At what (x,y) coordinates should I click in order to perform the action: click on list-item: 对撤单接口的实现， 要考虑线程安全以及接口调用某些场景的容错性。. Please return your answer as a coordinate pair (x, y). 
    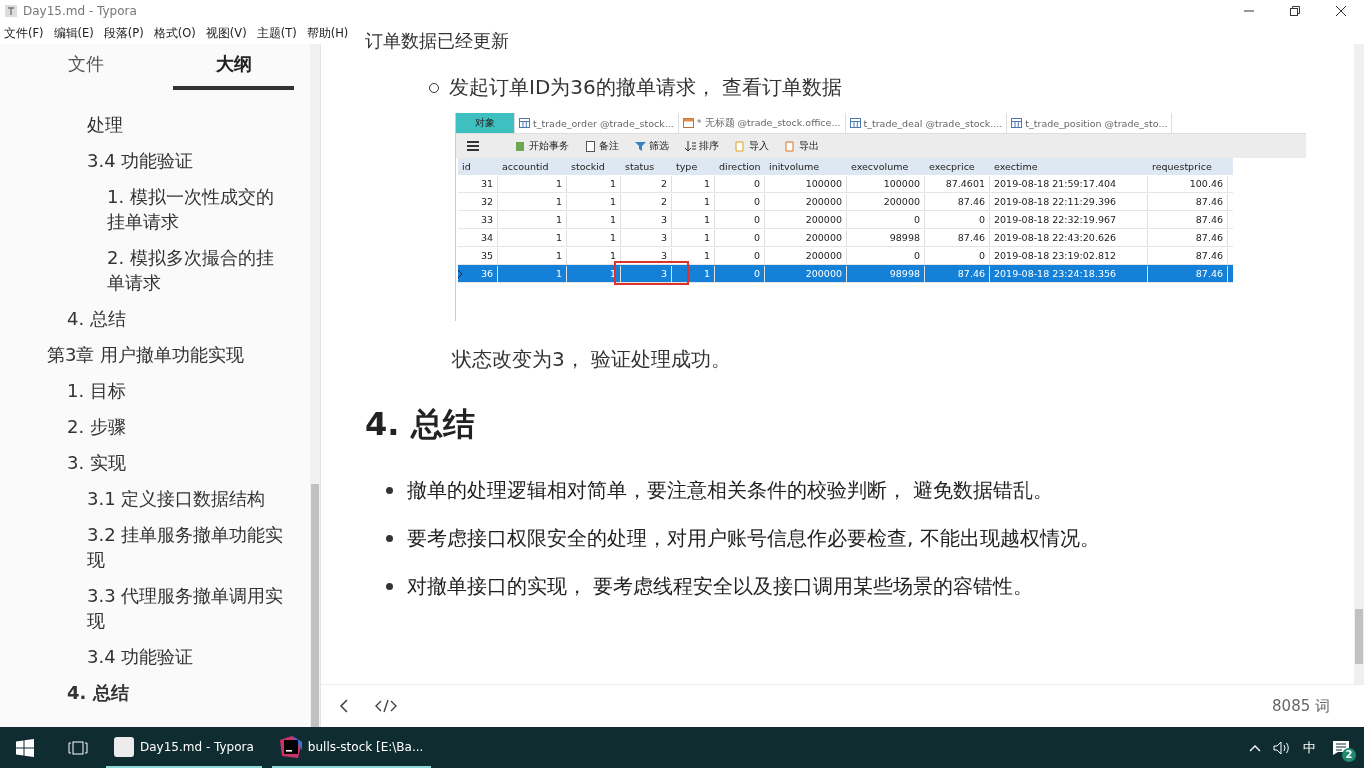
    Looking at the image, I should click on (720, 586).